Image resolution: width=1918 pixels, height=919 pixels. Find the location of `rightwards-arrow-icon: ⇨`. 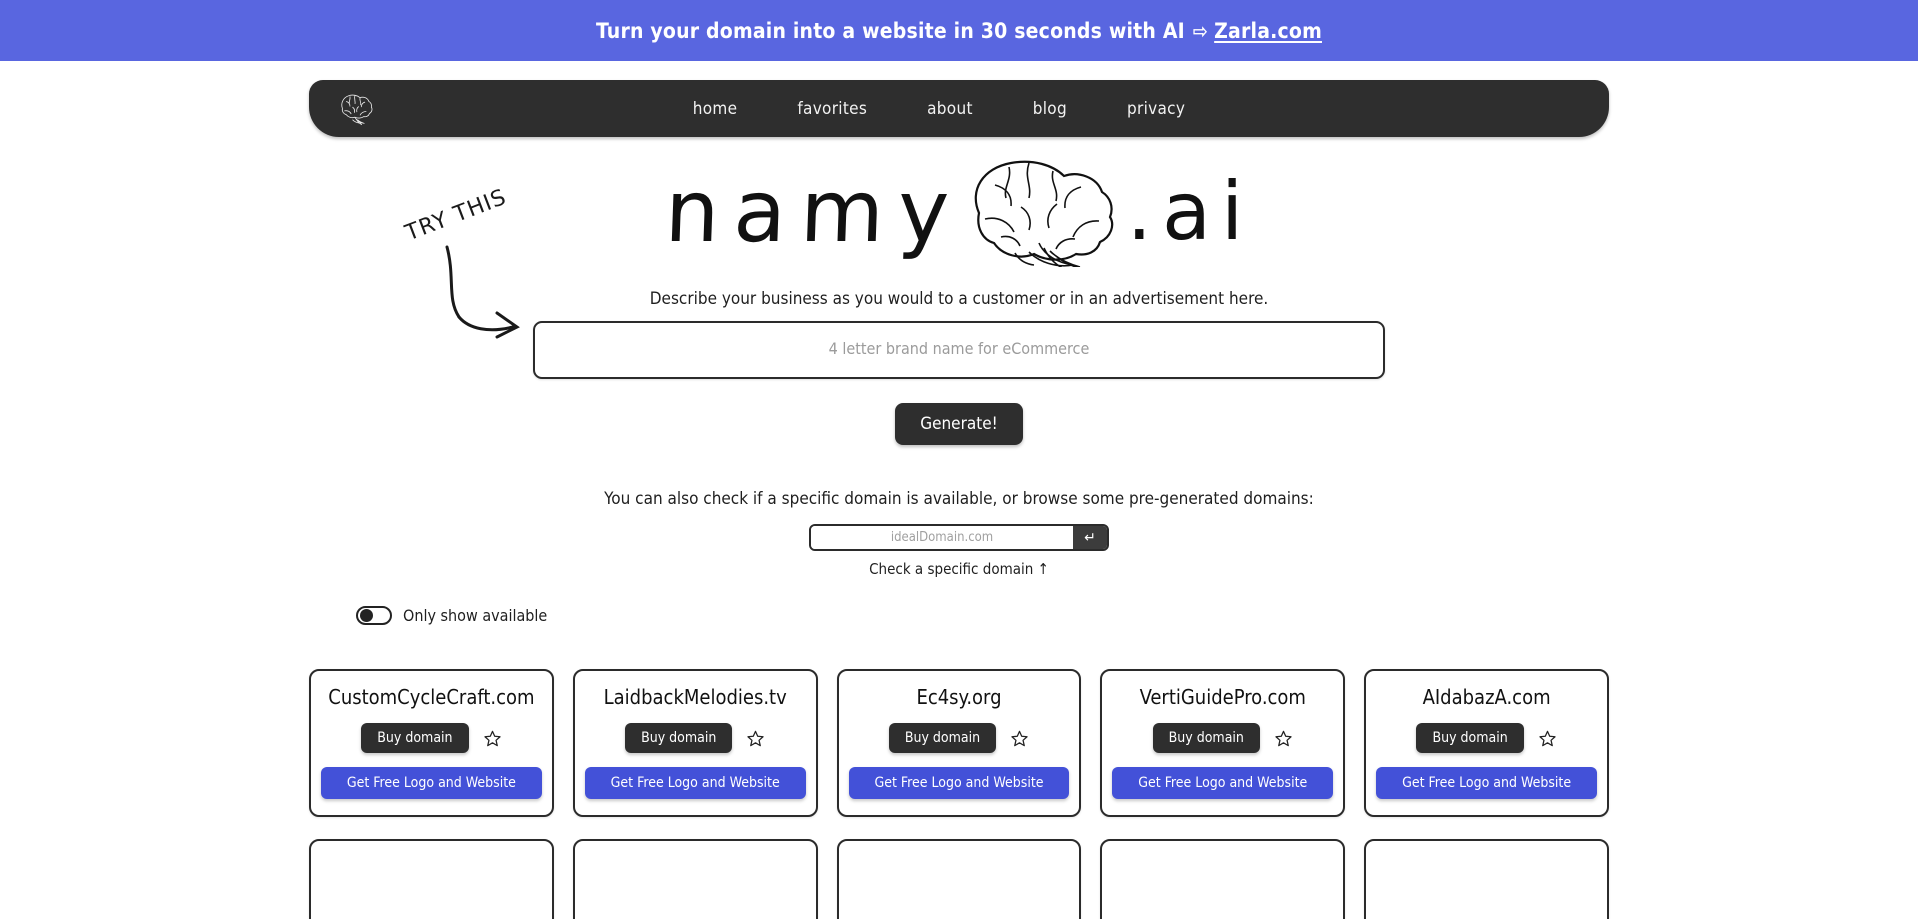

rightwards-arrow-icon: ⇨ is located at coordinates (1200, 30).